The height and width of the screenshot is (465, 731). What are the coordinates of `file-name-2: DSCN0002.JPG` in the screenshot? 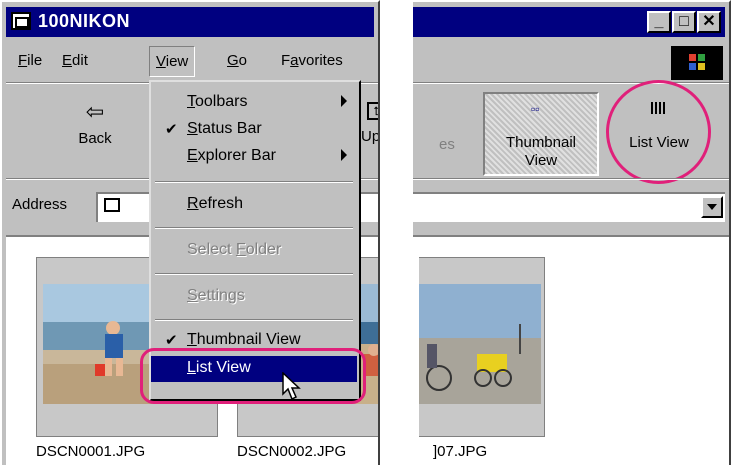 It's located at (292, 451).